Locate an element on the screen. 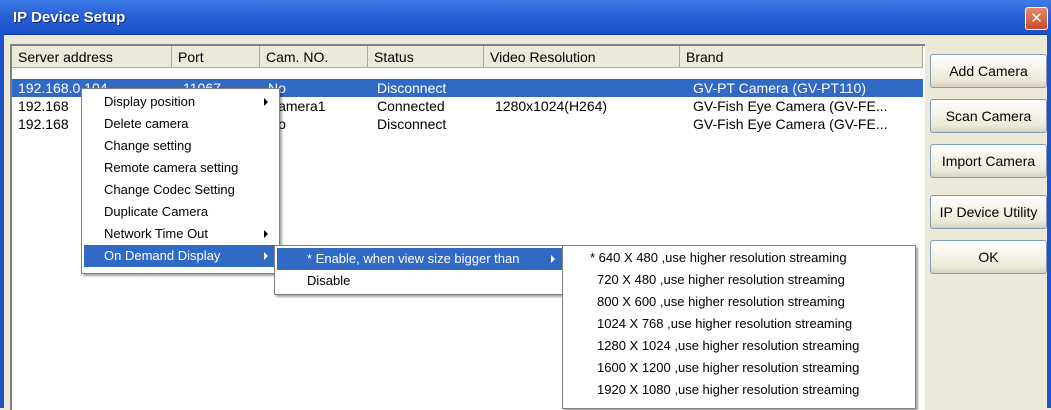  menu-item-change-setting: Change setting is located at coordinates (180, 146).